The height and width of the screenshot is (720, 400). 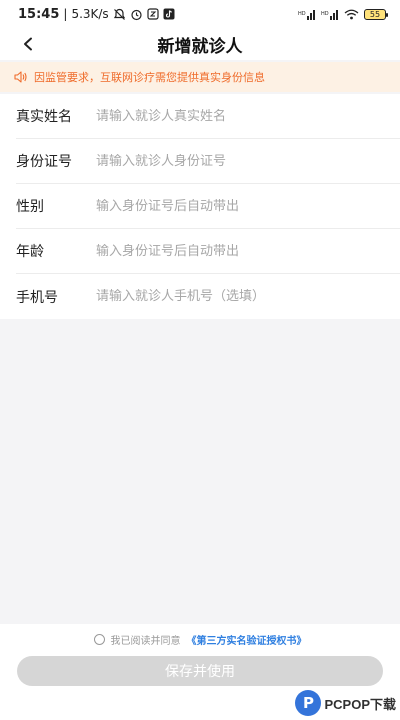 I want to click on field-label: 手机号, so click(x=37, y=297).